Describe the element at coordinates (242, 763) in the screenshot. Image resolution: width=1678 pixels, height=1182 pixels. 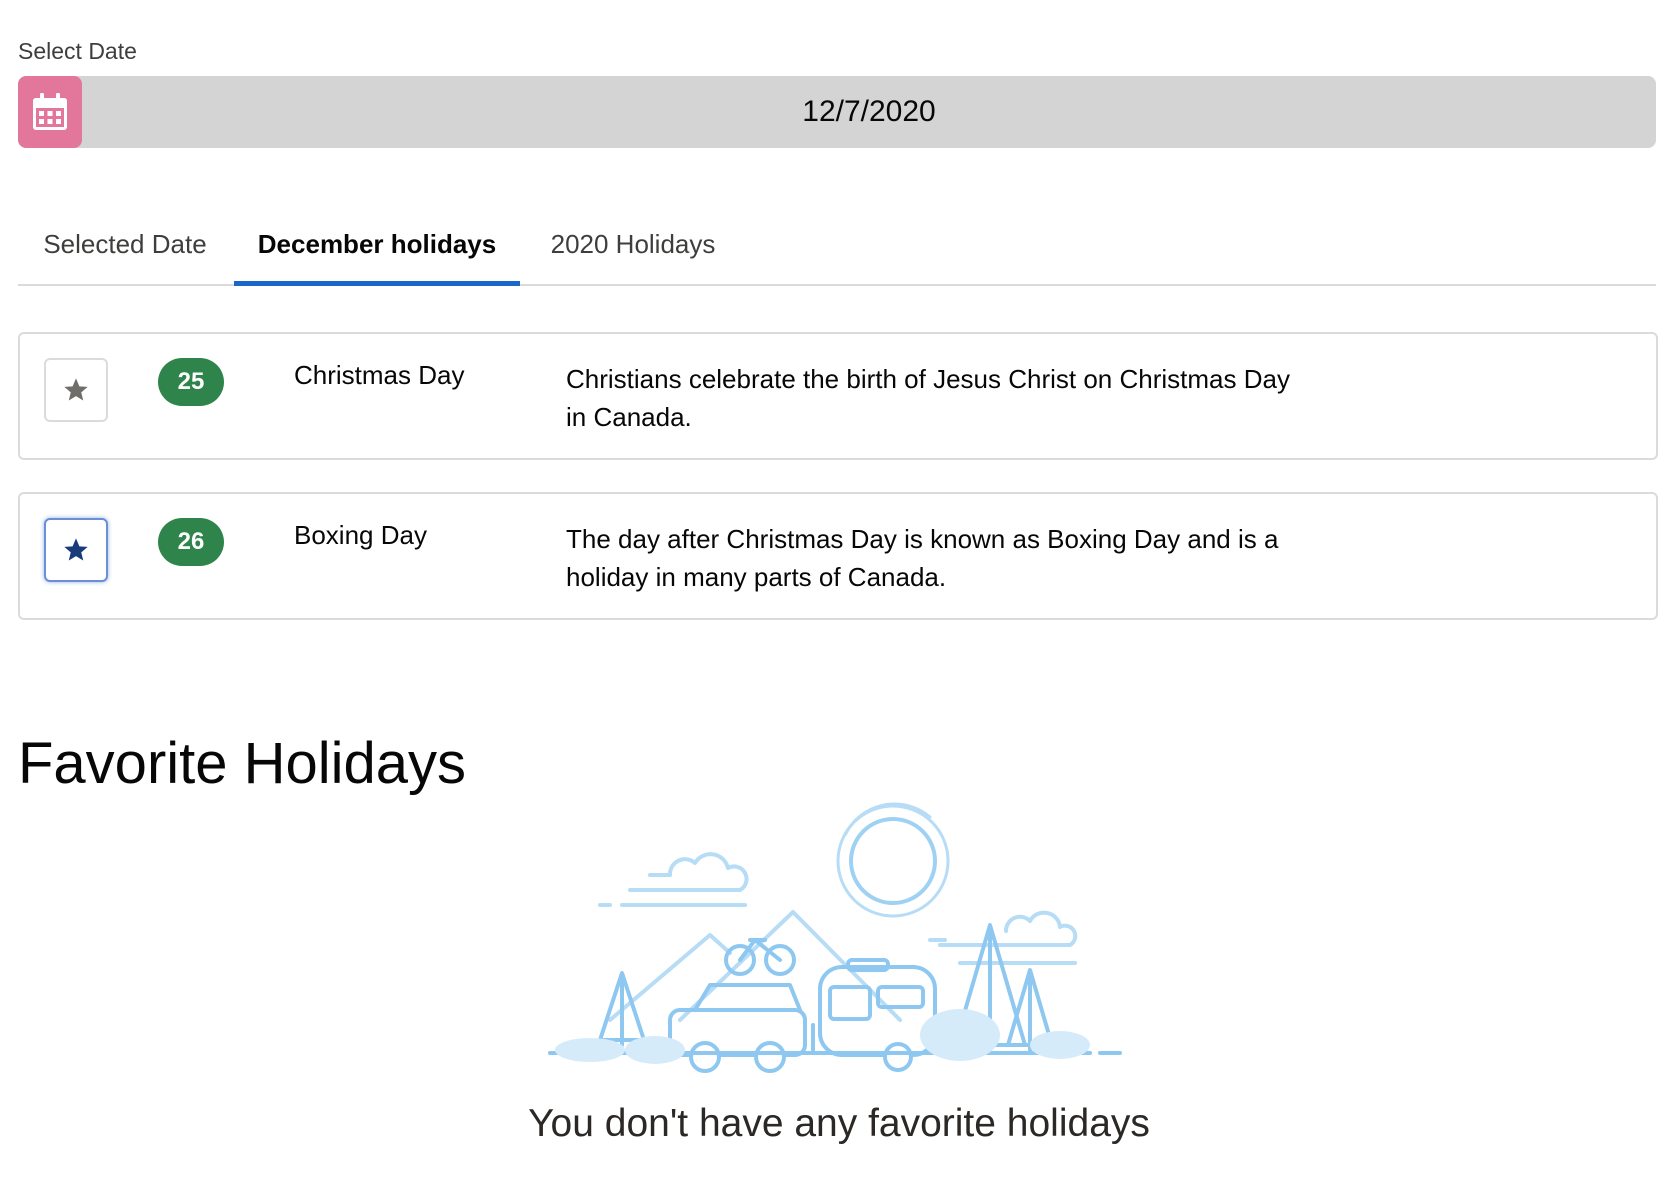
I see `favorite-holidays-title: Favorite Holidays` at that location.